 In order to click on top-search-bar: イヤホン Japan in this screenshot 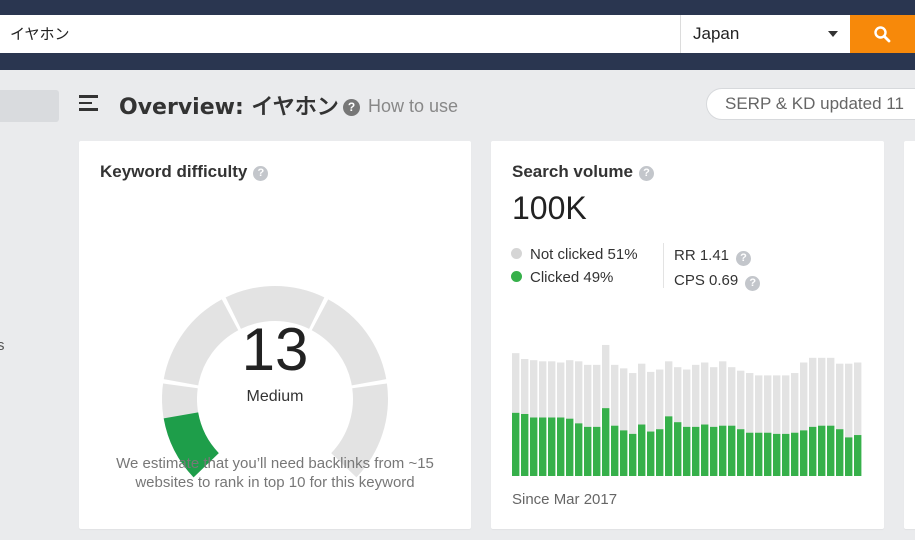, I will do `click(457, 35)`.